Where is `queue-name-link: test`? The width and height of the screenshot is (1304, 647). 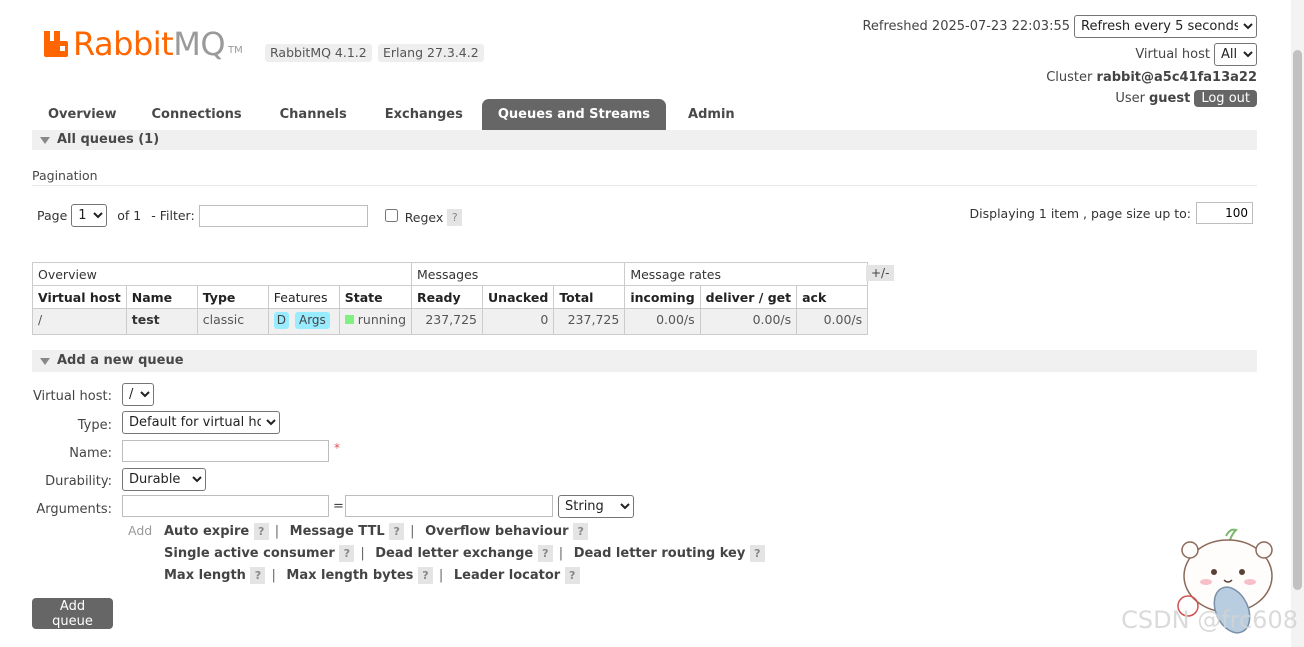
queue-name-link: test is located at coordinates (161, 321).